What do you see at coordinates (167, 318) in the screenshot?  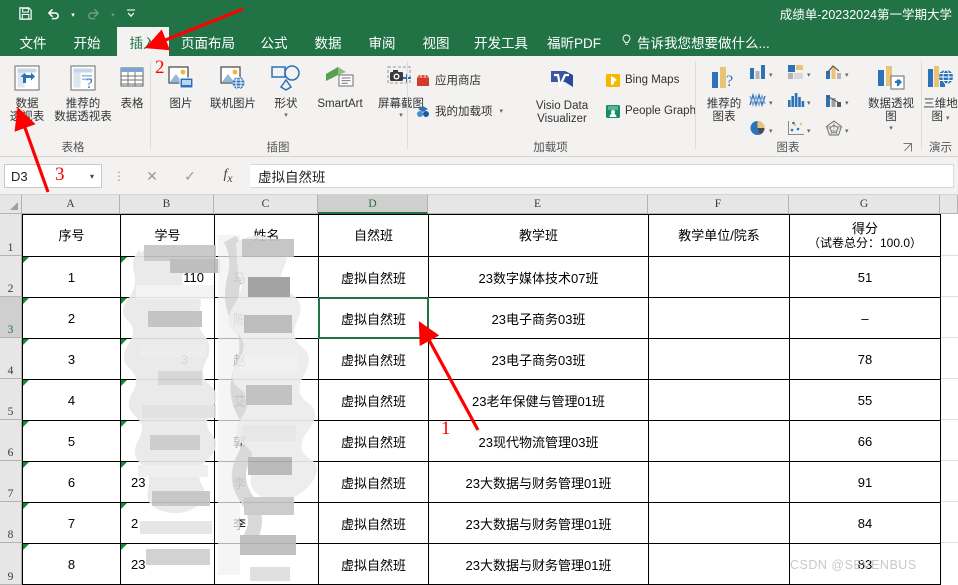 I see `cell-b3` at bounding box center [167, 318].